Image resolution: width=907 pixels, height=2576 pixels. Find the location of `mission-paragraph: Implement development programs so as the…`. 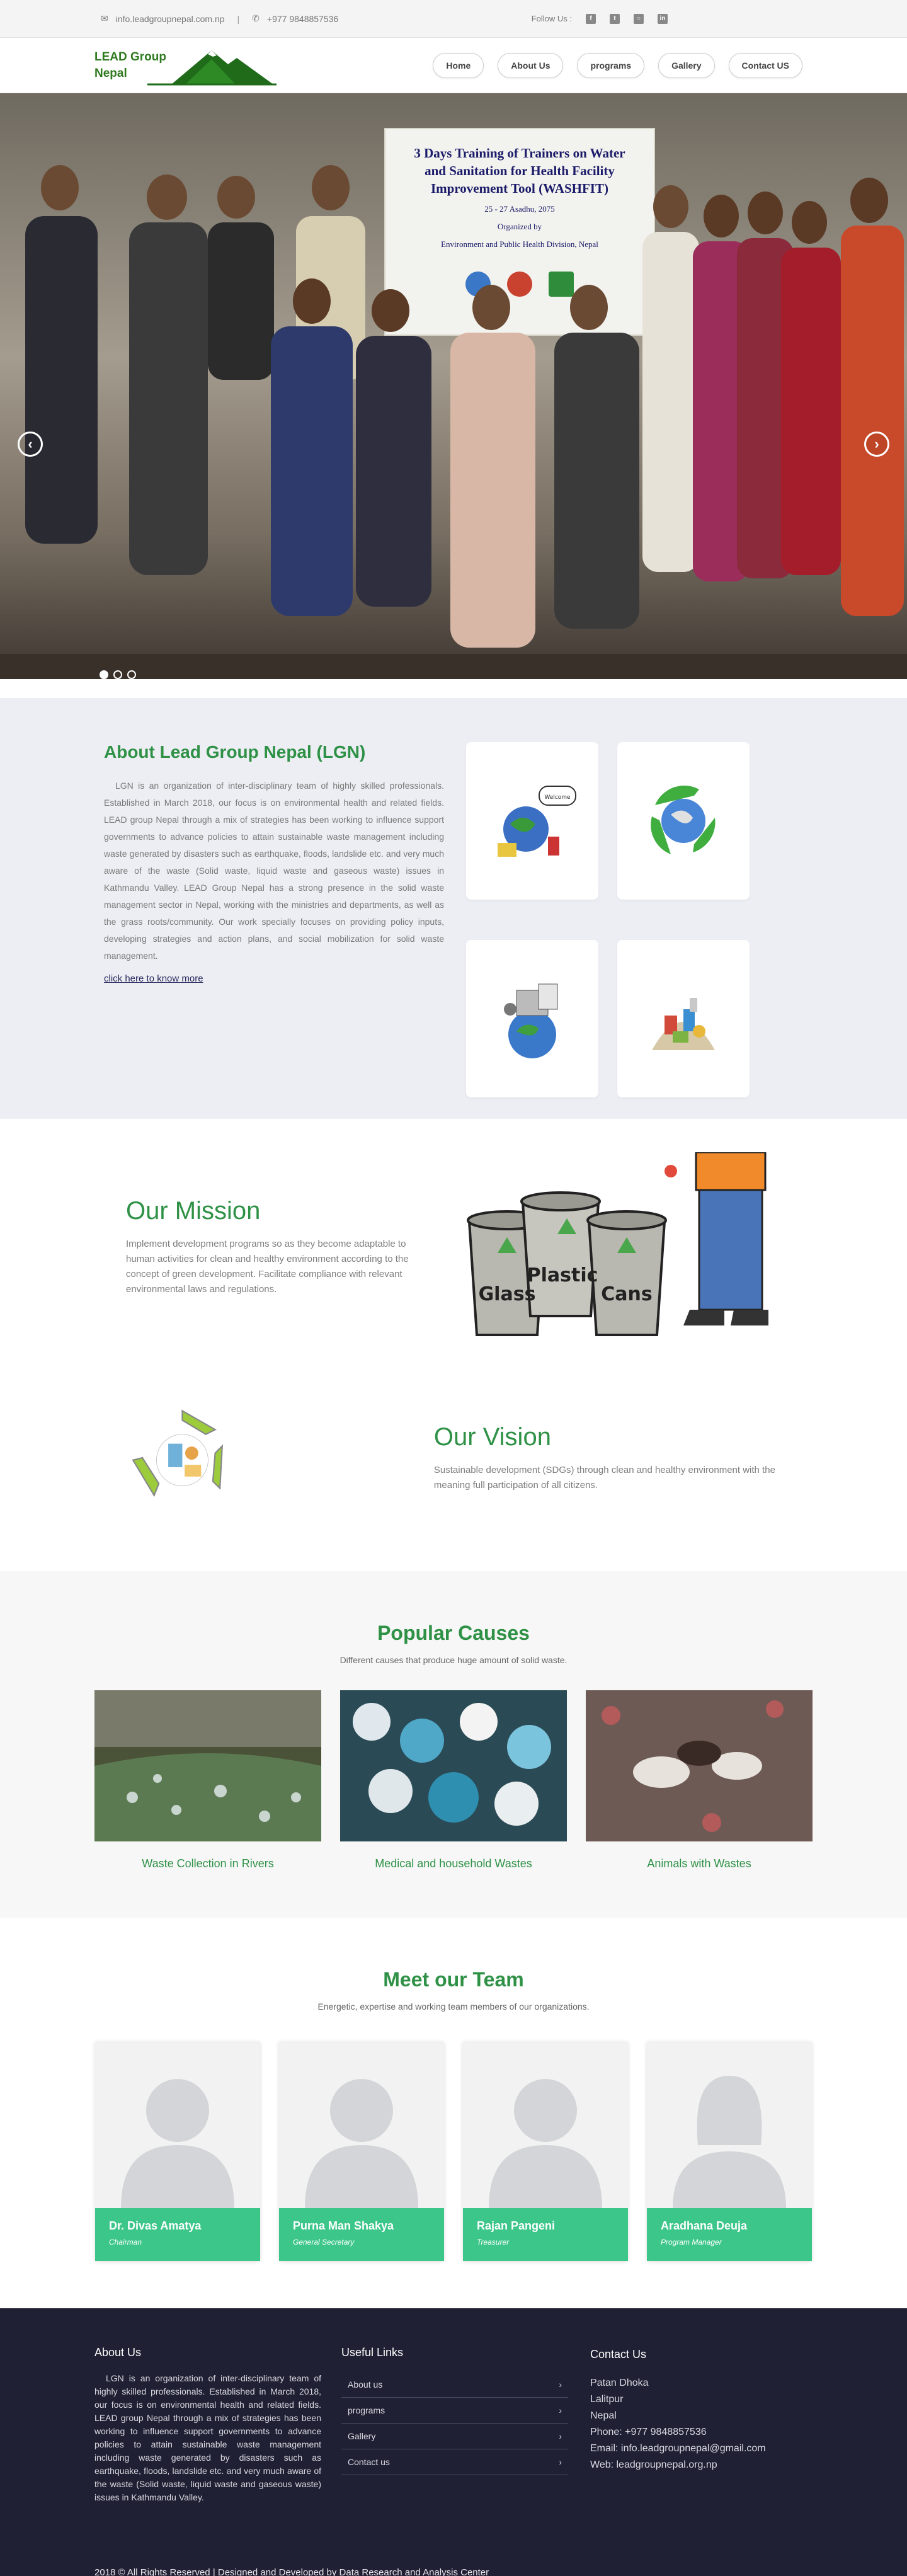

mission-paragraph: Implement development programs so as the… is located at coordinates (267, 1266).